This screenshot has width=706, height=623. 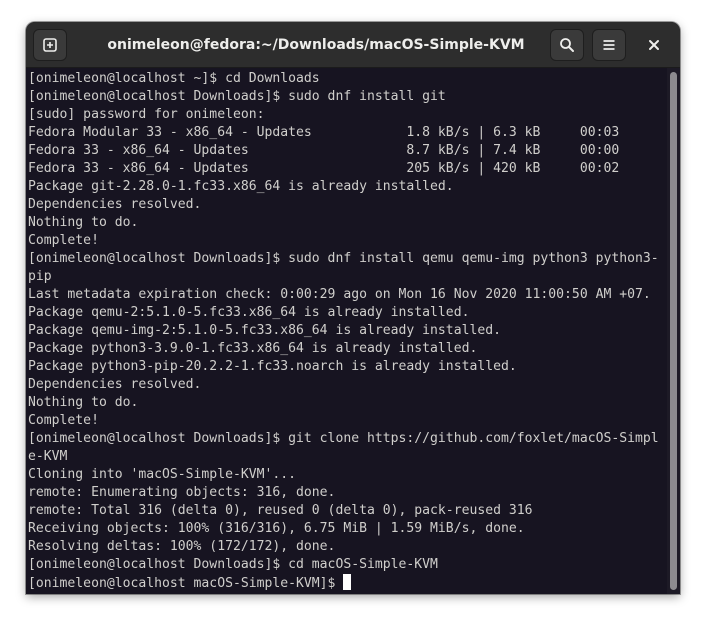 I want to click on search-button, so click(x=567, y=45).